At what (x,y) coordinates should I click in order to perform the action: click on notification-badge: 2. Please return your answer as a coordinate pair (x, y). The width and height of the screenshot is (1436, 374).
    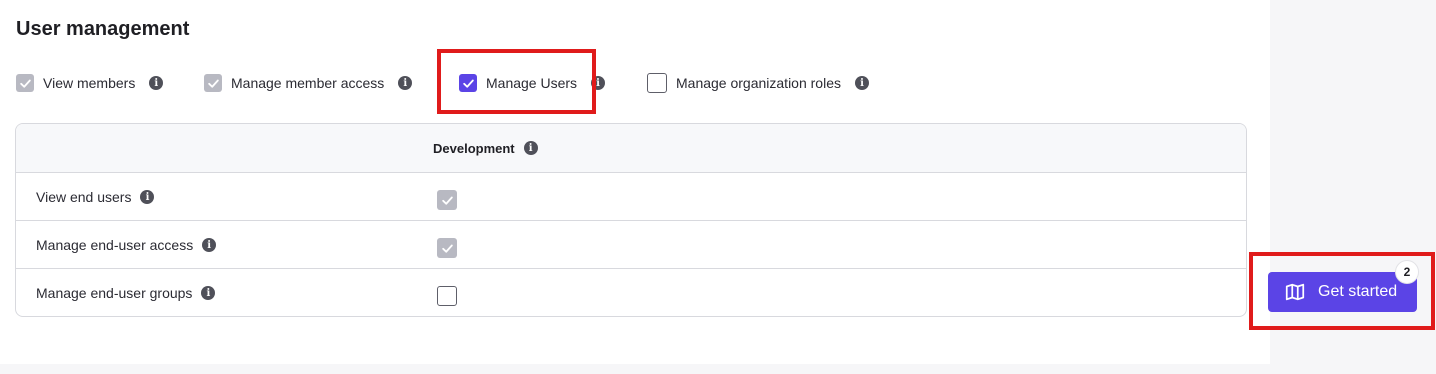
    Looking at the image, I should click on (1407, 272).